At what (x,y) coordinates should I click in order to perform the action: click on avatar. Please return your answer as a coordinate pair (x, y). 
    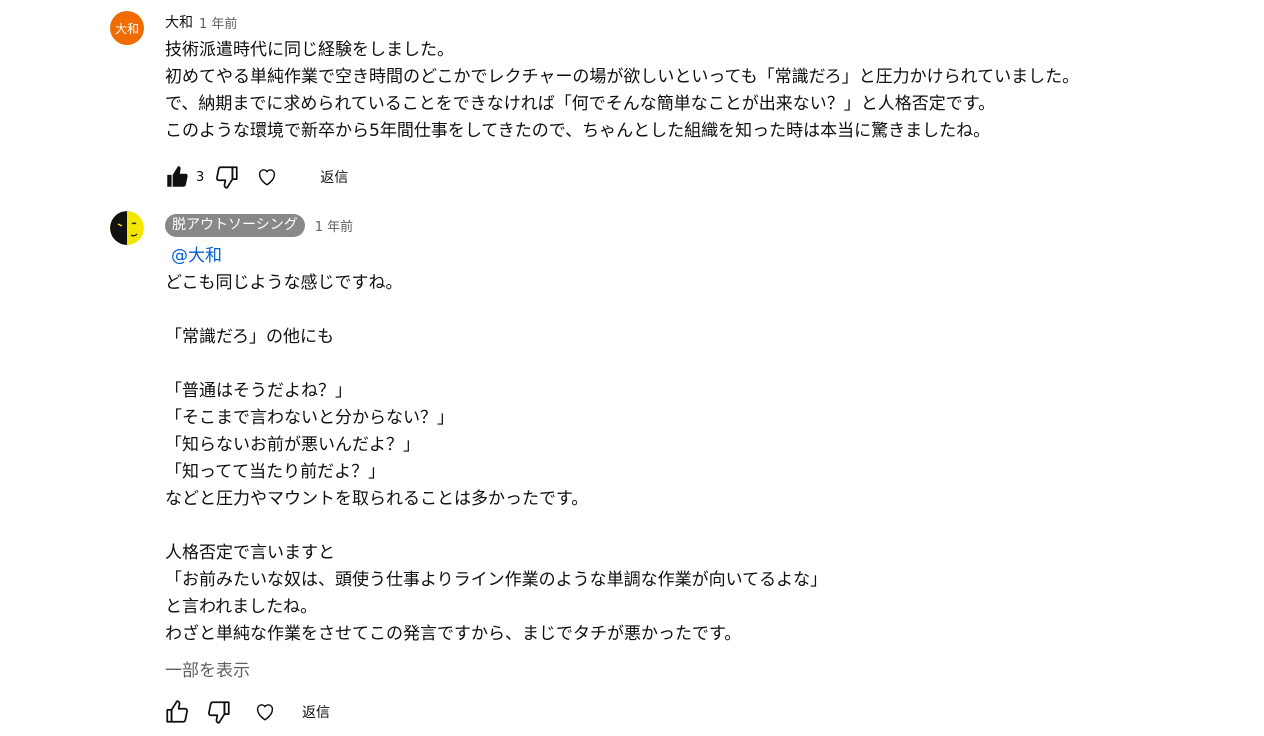
    Looking at the image, I should click on (127, 228).